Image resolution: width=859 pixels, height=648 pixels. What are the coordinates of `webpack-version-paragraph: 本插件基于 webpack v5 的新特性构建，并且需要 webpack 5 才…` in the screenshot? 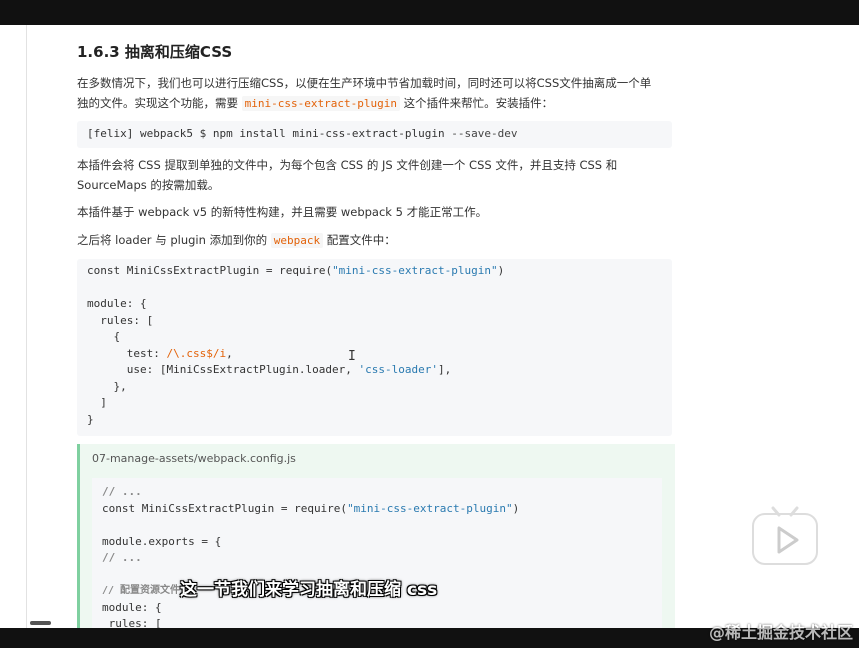 It's located at (282, 212).